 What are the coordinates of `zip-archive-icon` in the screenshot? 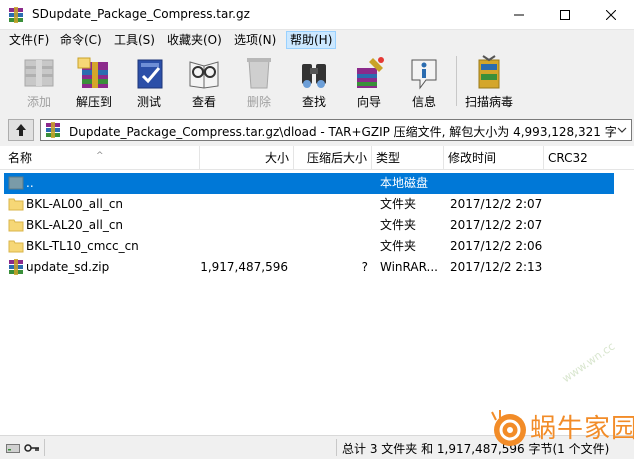 It's located at (16, 267).